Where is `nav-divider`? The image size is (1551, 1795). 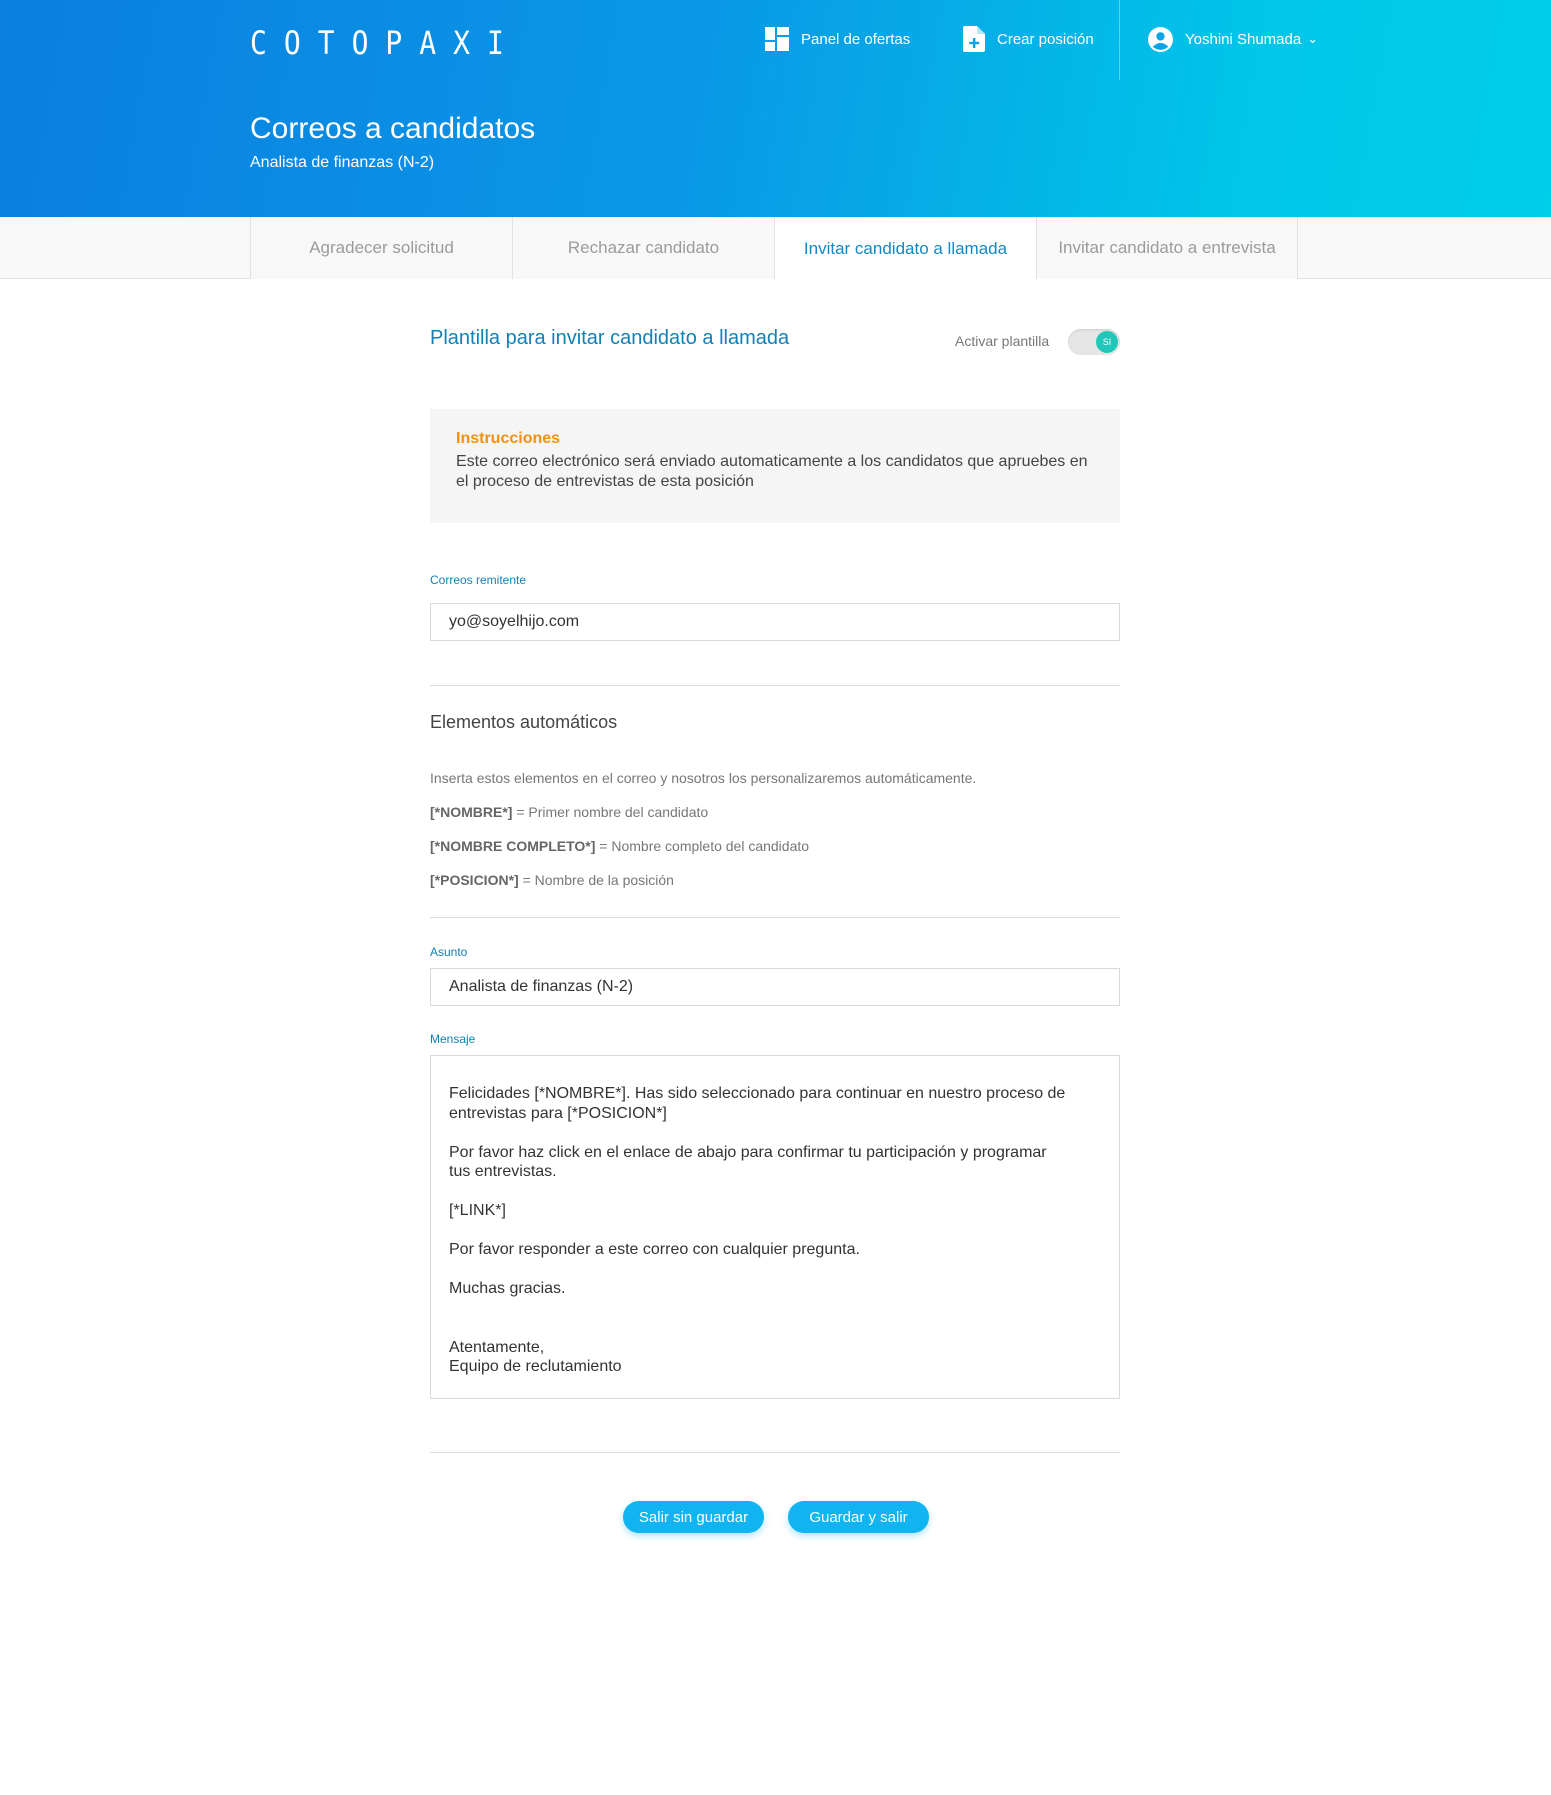
nav-divider is located at coordinates (1119, 40).